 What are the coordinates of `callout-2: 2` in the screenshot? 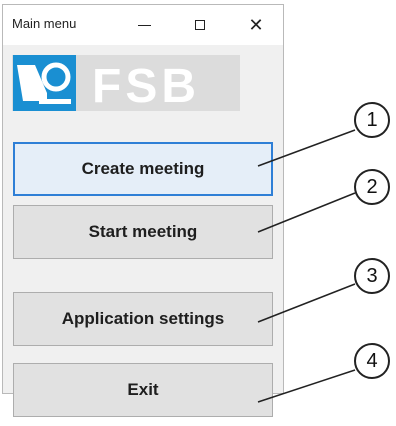 It's located at (372, 187).